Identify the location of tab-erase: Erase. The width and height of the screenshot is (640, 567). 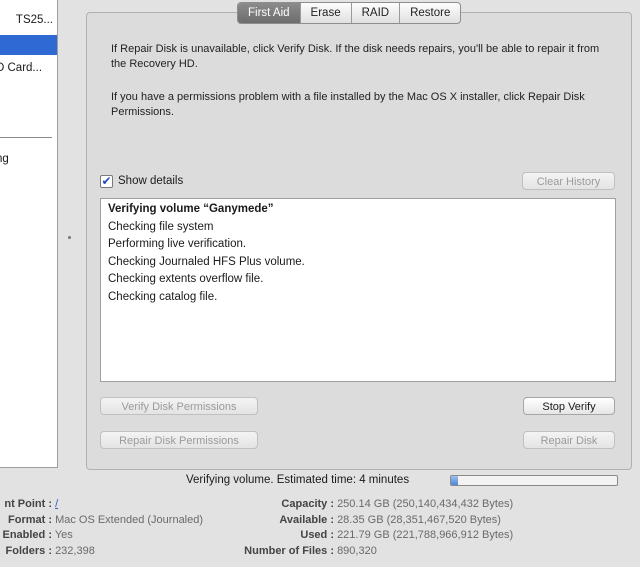
(325, 13).